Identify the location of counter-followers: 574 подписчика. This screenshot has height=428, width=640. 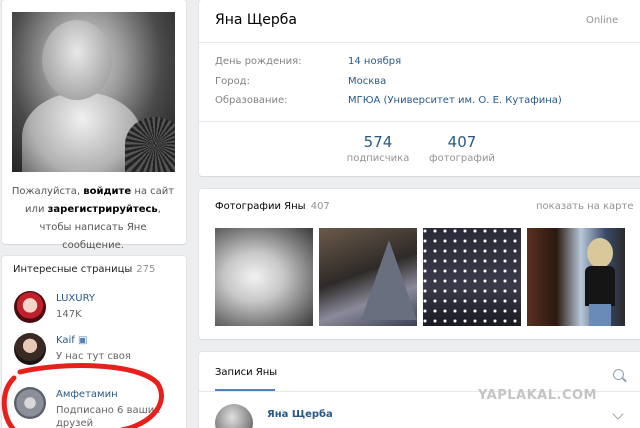
(378, 148).